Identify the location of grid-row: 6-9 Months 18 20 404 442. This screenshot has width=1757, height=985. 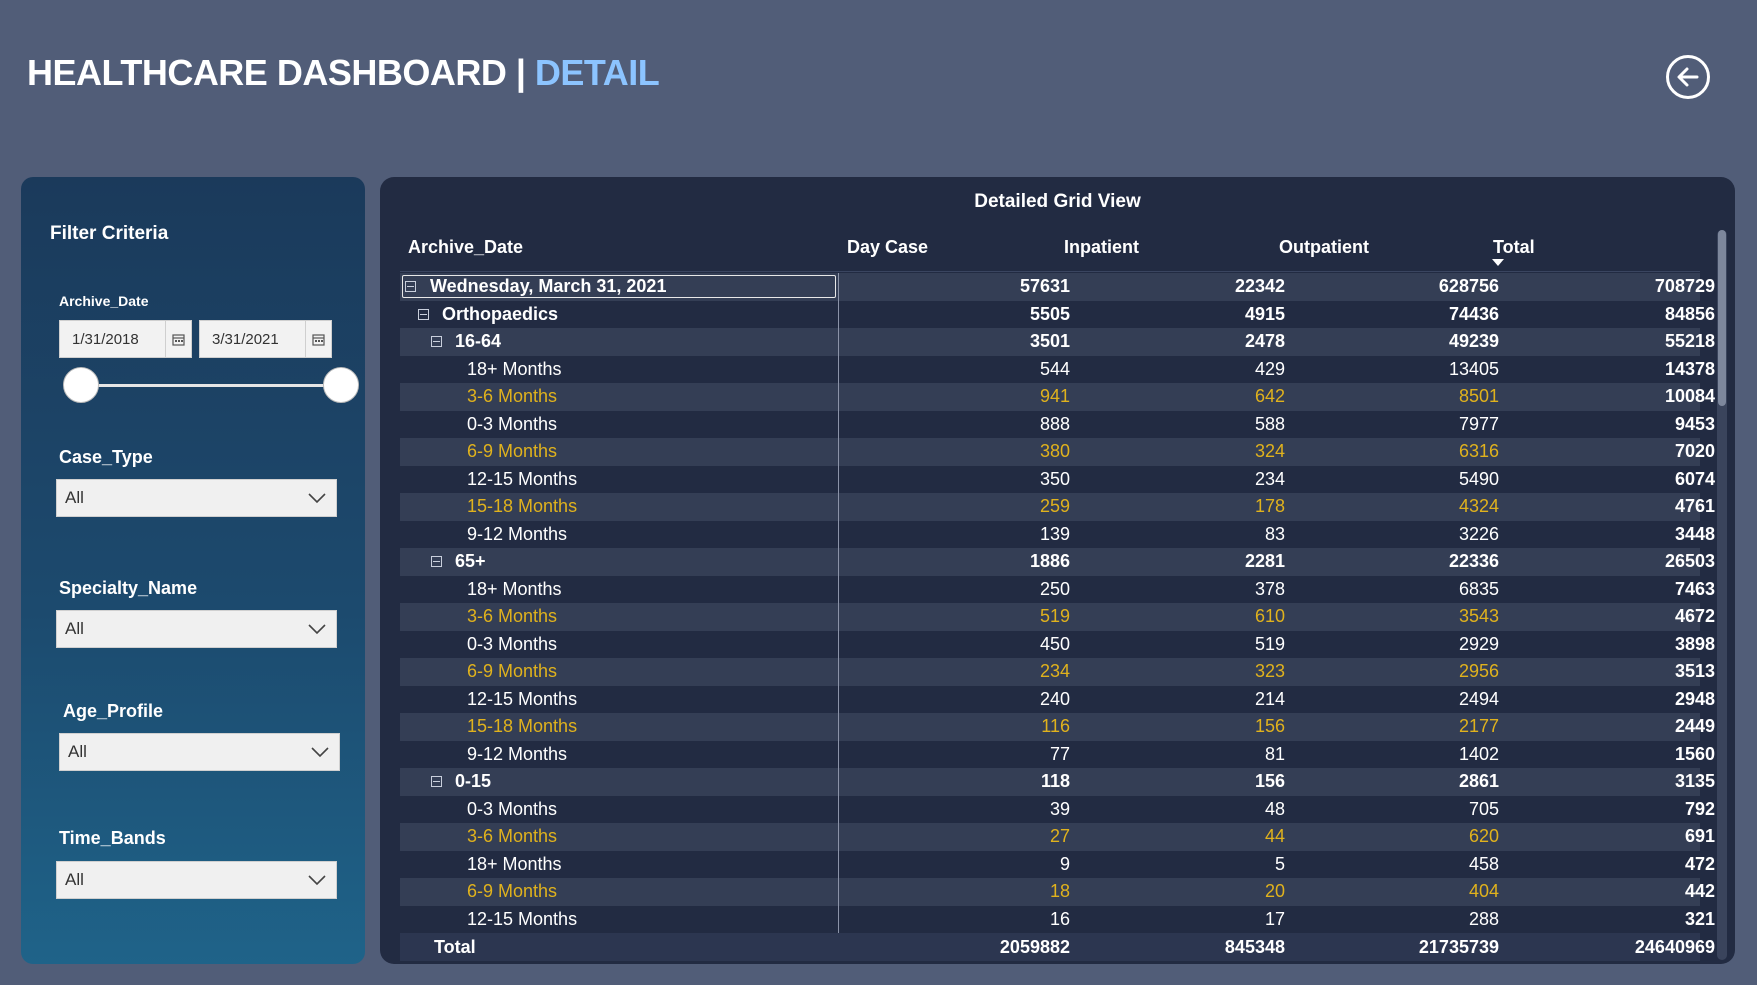
(1057, 892).